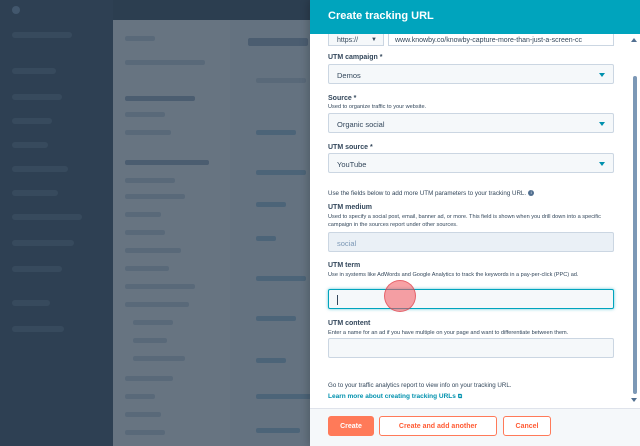 Image resolution: width=640 pixels, height=446 pixels. I want to click on text-cursor, so click(337, 300).